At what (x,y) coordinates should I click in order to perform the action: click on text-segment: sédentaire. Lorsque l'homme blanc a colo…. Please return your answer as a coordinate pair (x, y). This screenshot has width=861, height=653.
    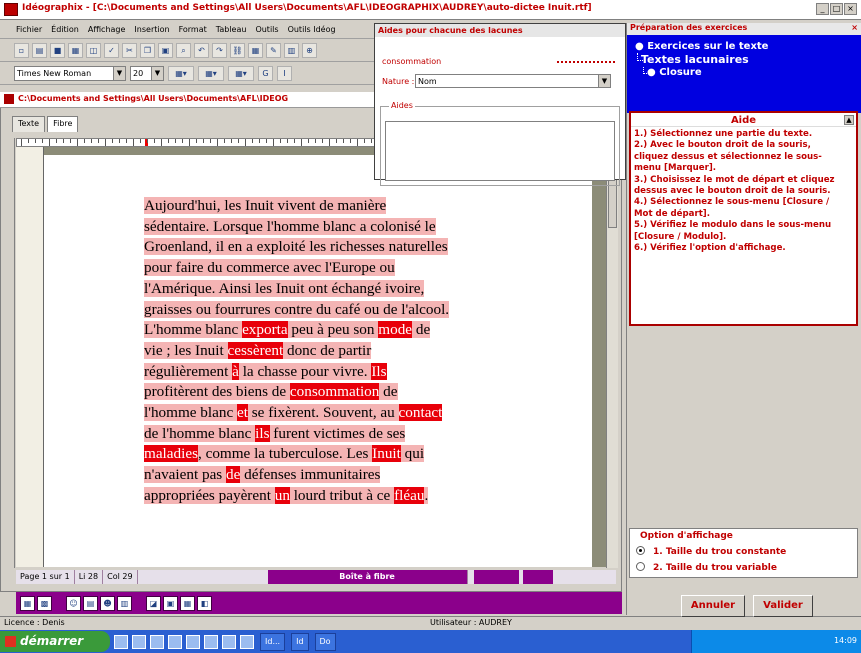
    Looking at the image, I should click on (290, 226).